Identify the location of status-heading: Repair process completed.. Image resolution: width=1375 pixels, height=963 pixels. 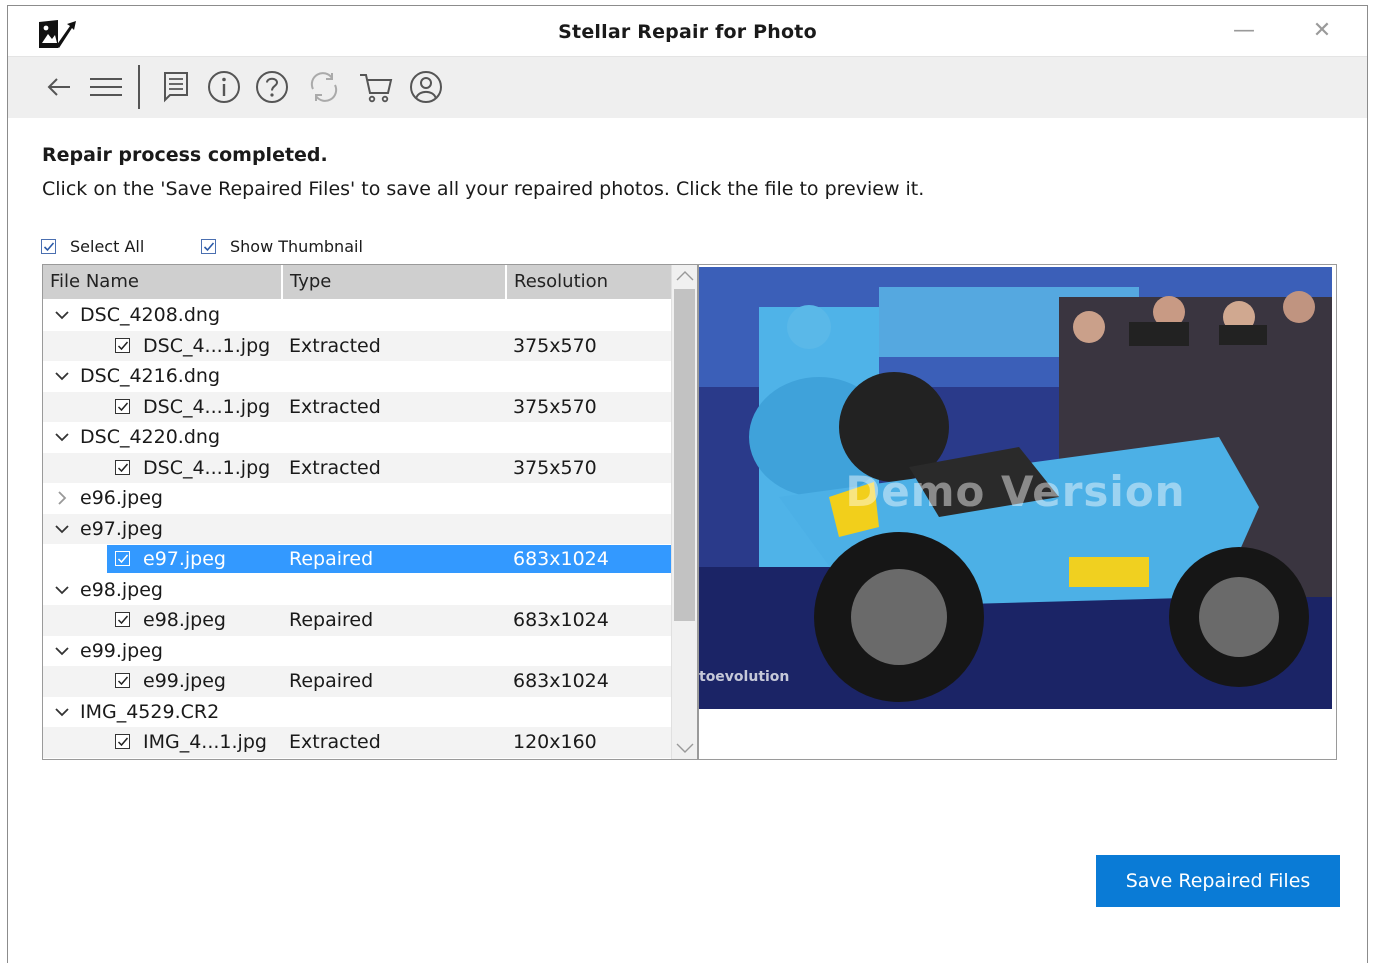
(185, 155).